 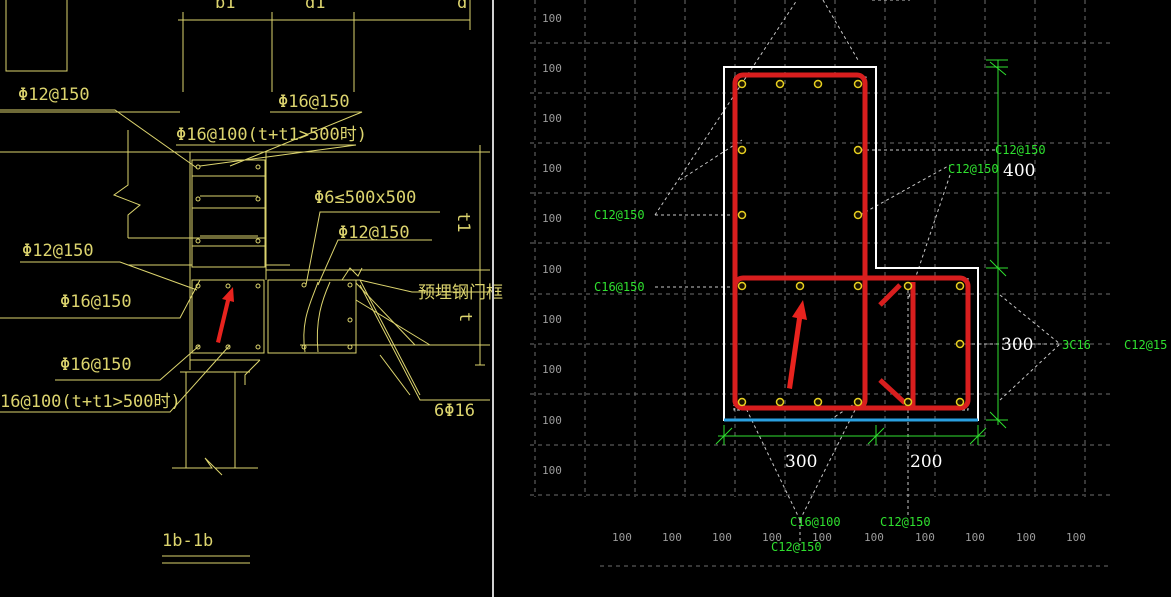 What do you see at coordinates (1017, 345) in the screenshot?
I see `dim-height-lower: 300` at bounding box center [1017, 345].